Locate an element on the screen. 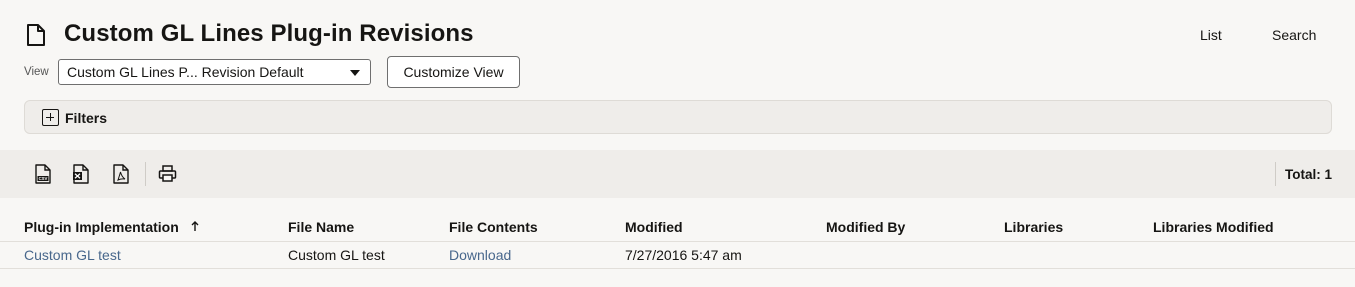 Image resolution: width=1355 pixels, height=287 pixels. column-header-modified: Modified is located at coordinates (654, 227).